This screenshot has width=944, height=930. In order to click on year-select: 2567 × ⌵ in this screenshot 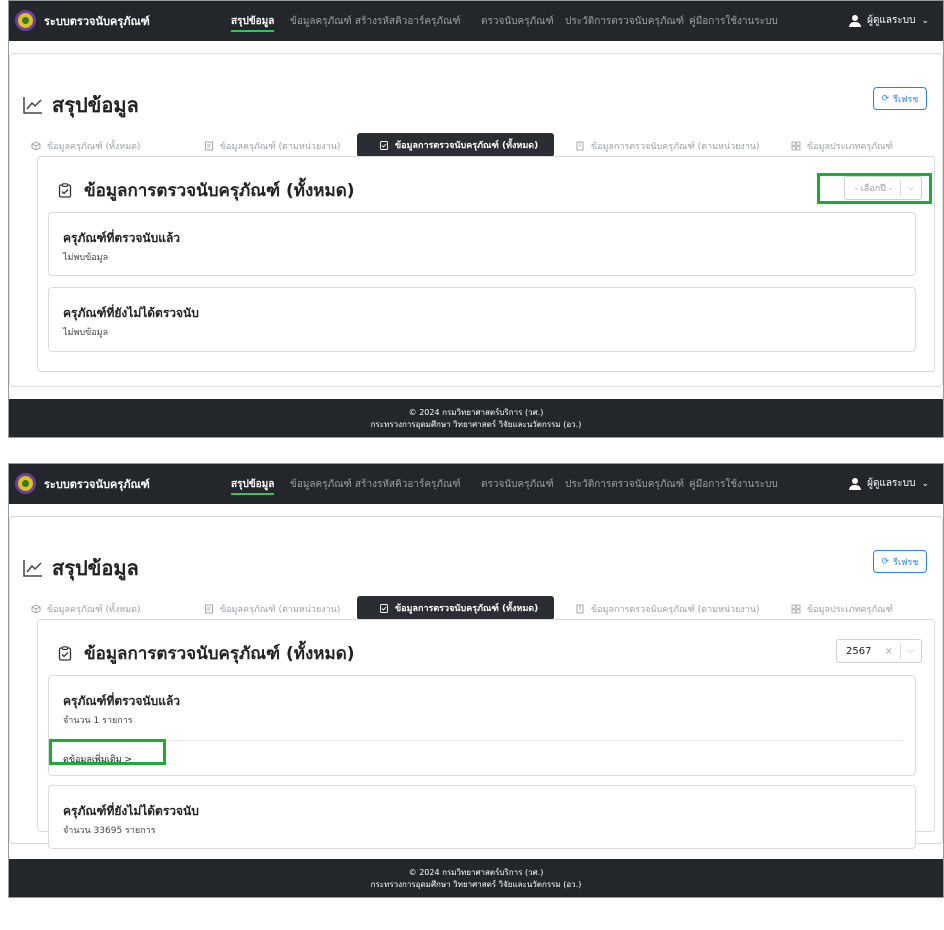, I will do `click(879, 651)`.